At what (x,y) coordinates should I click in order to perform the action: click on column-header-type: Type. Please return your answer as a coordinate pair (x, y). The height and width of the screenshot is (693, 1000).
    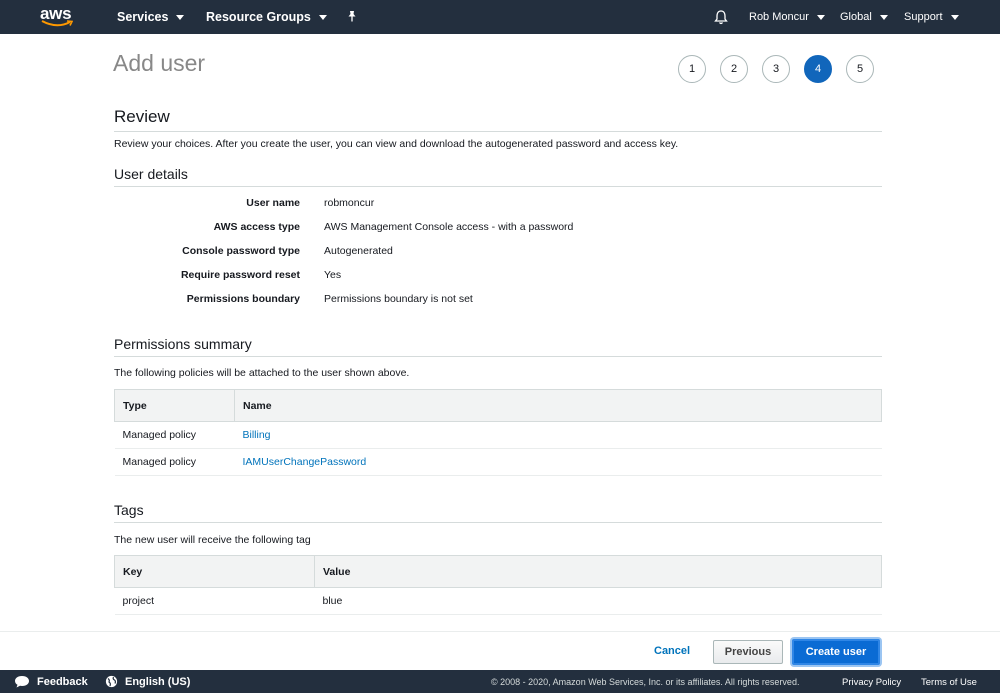
    Looking at the image, I should click on (174, 405).